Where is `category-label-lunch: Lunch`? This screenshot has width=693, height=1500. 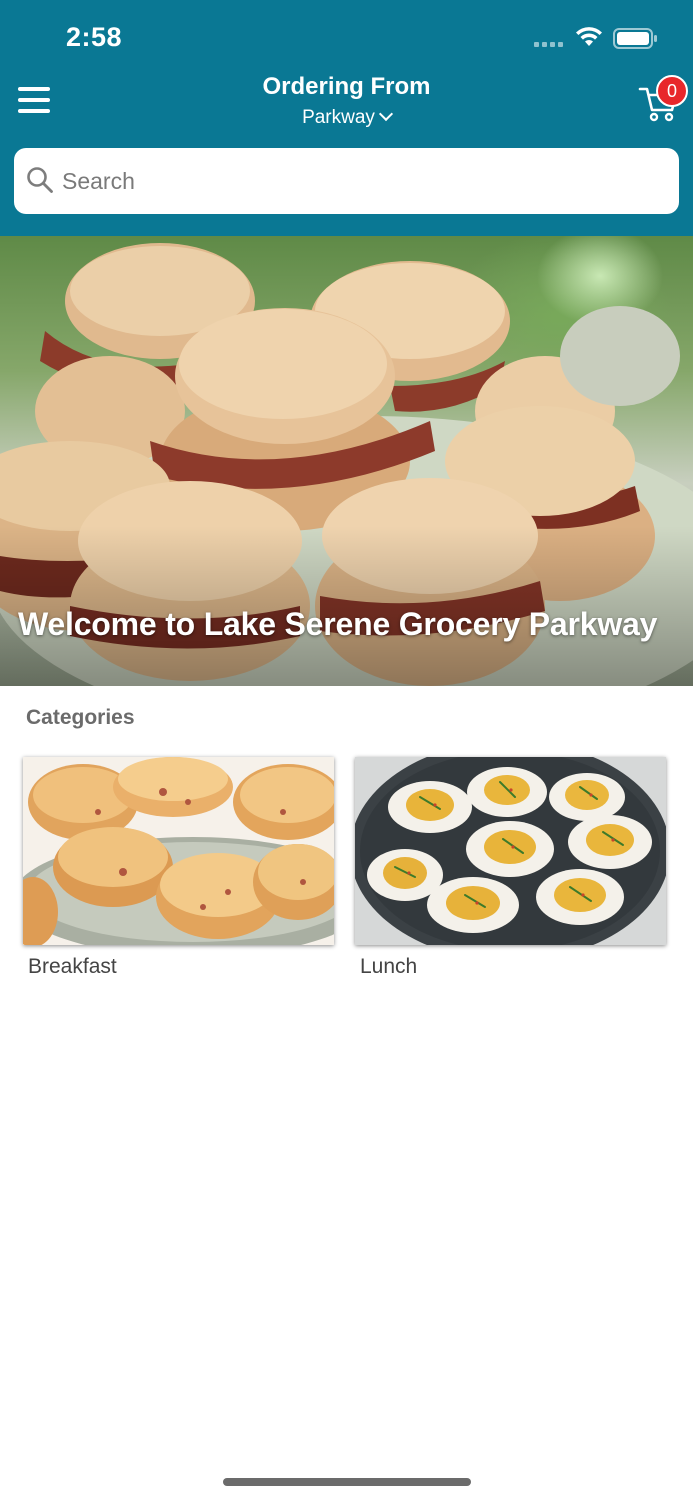
category-label-lunch: Lunch is located at coordinates (388, 967).